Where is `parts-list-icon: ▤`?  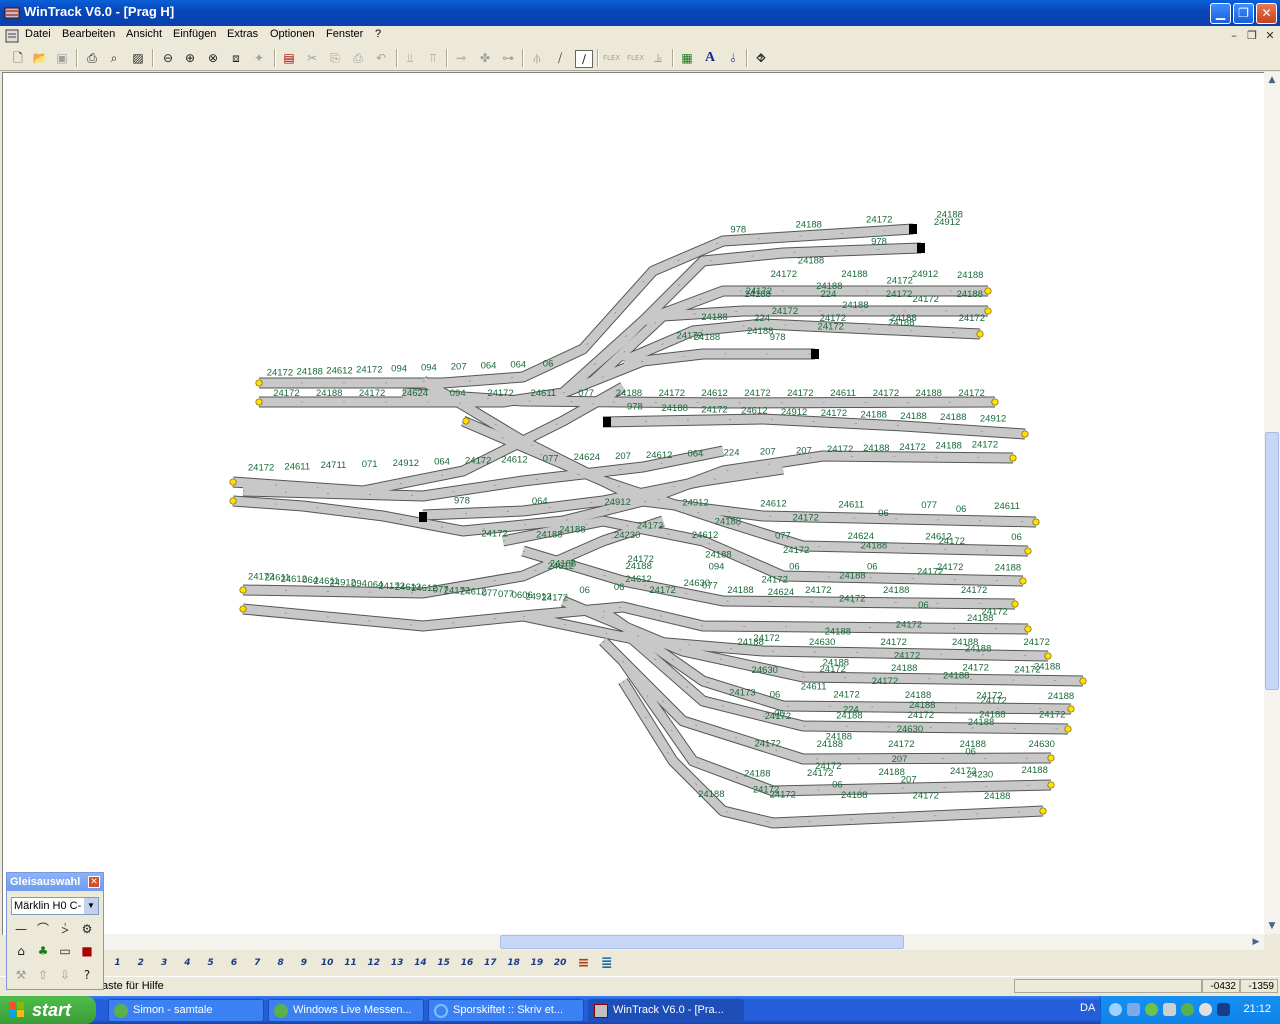
parts-list-icon: ▤ is located at coordinates (289, 58).